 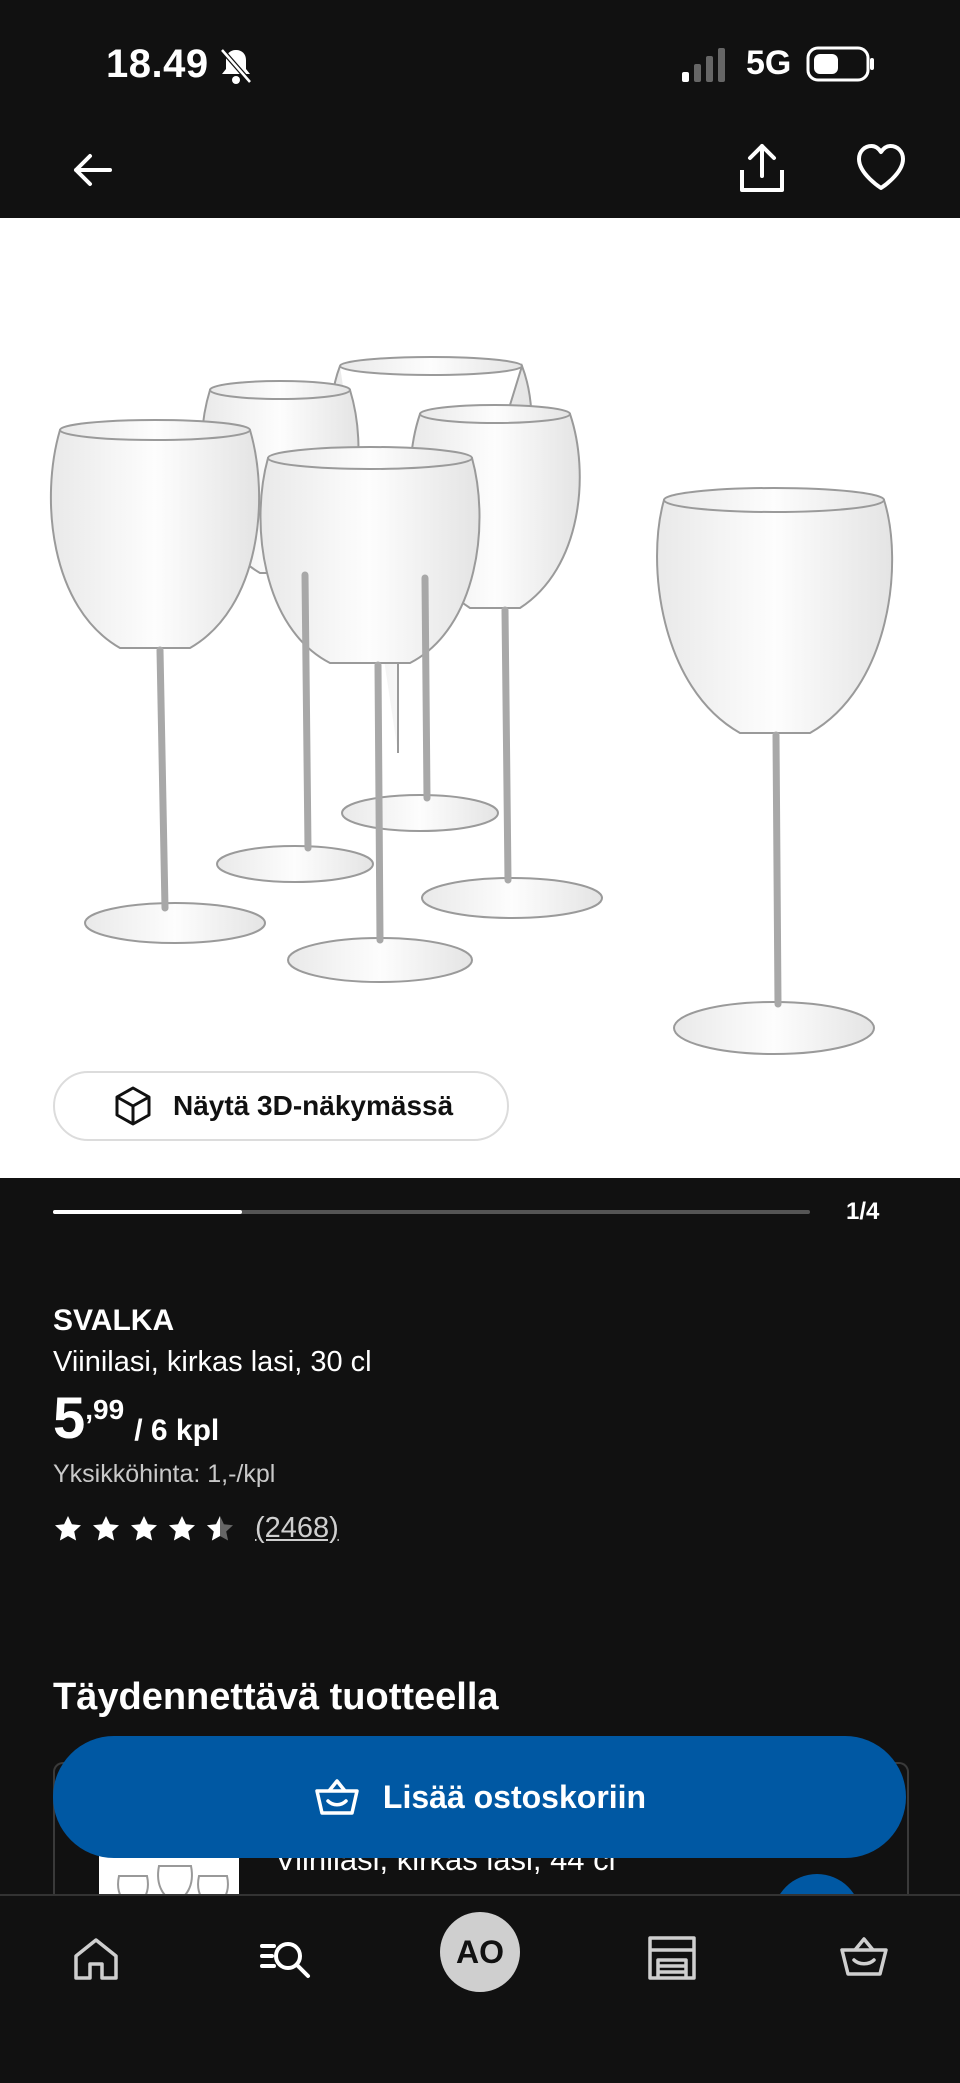 What do you see at coordinates (69, 1418) in the screenshot?
I see `price-integer: 5` at bounding box center [69, 1418].